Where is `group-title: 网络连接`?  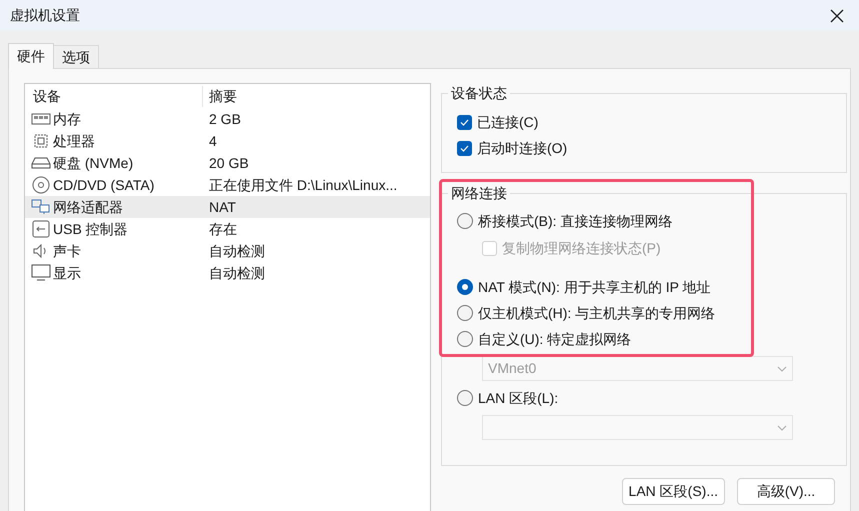 group-title: 网络连接 is located at coordinates (479, 193).